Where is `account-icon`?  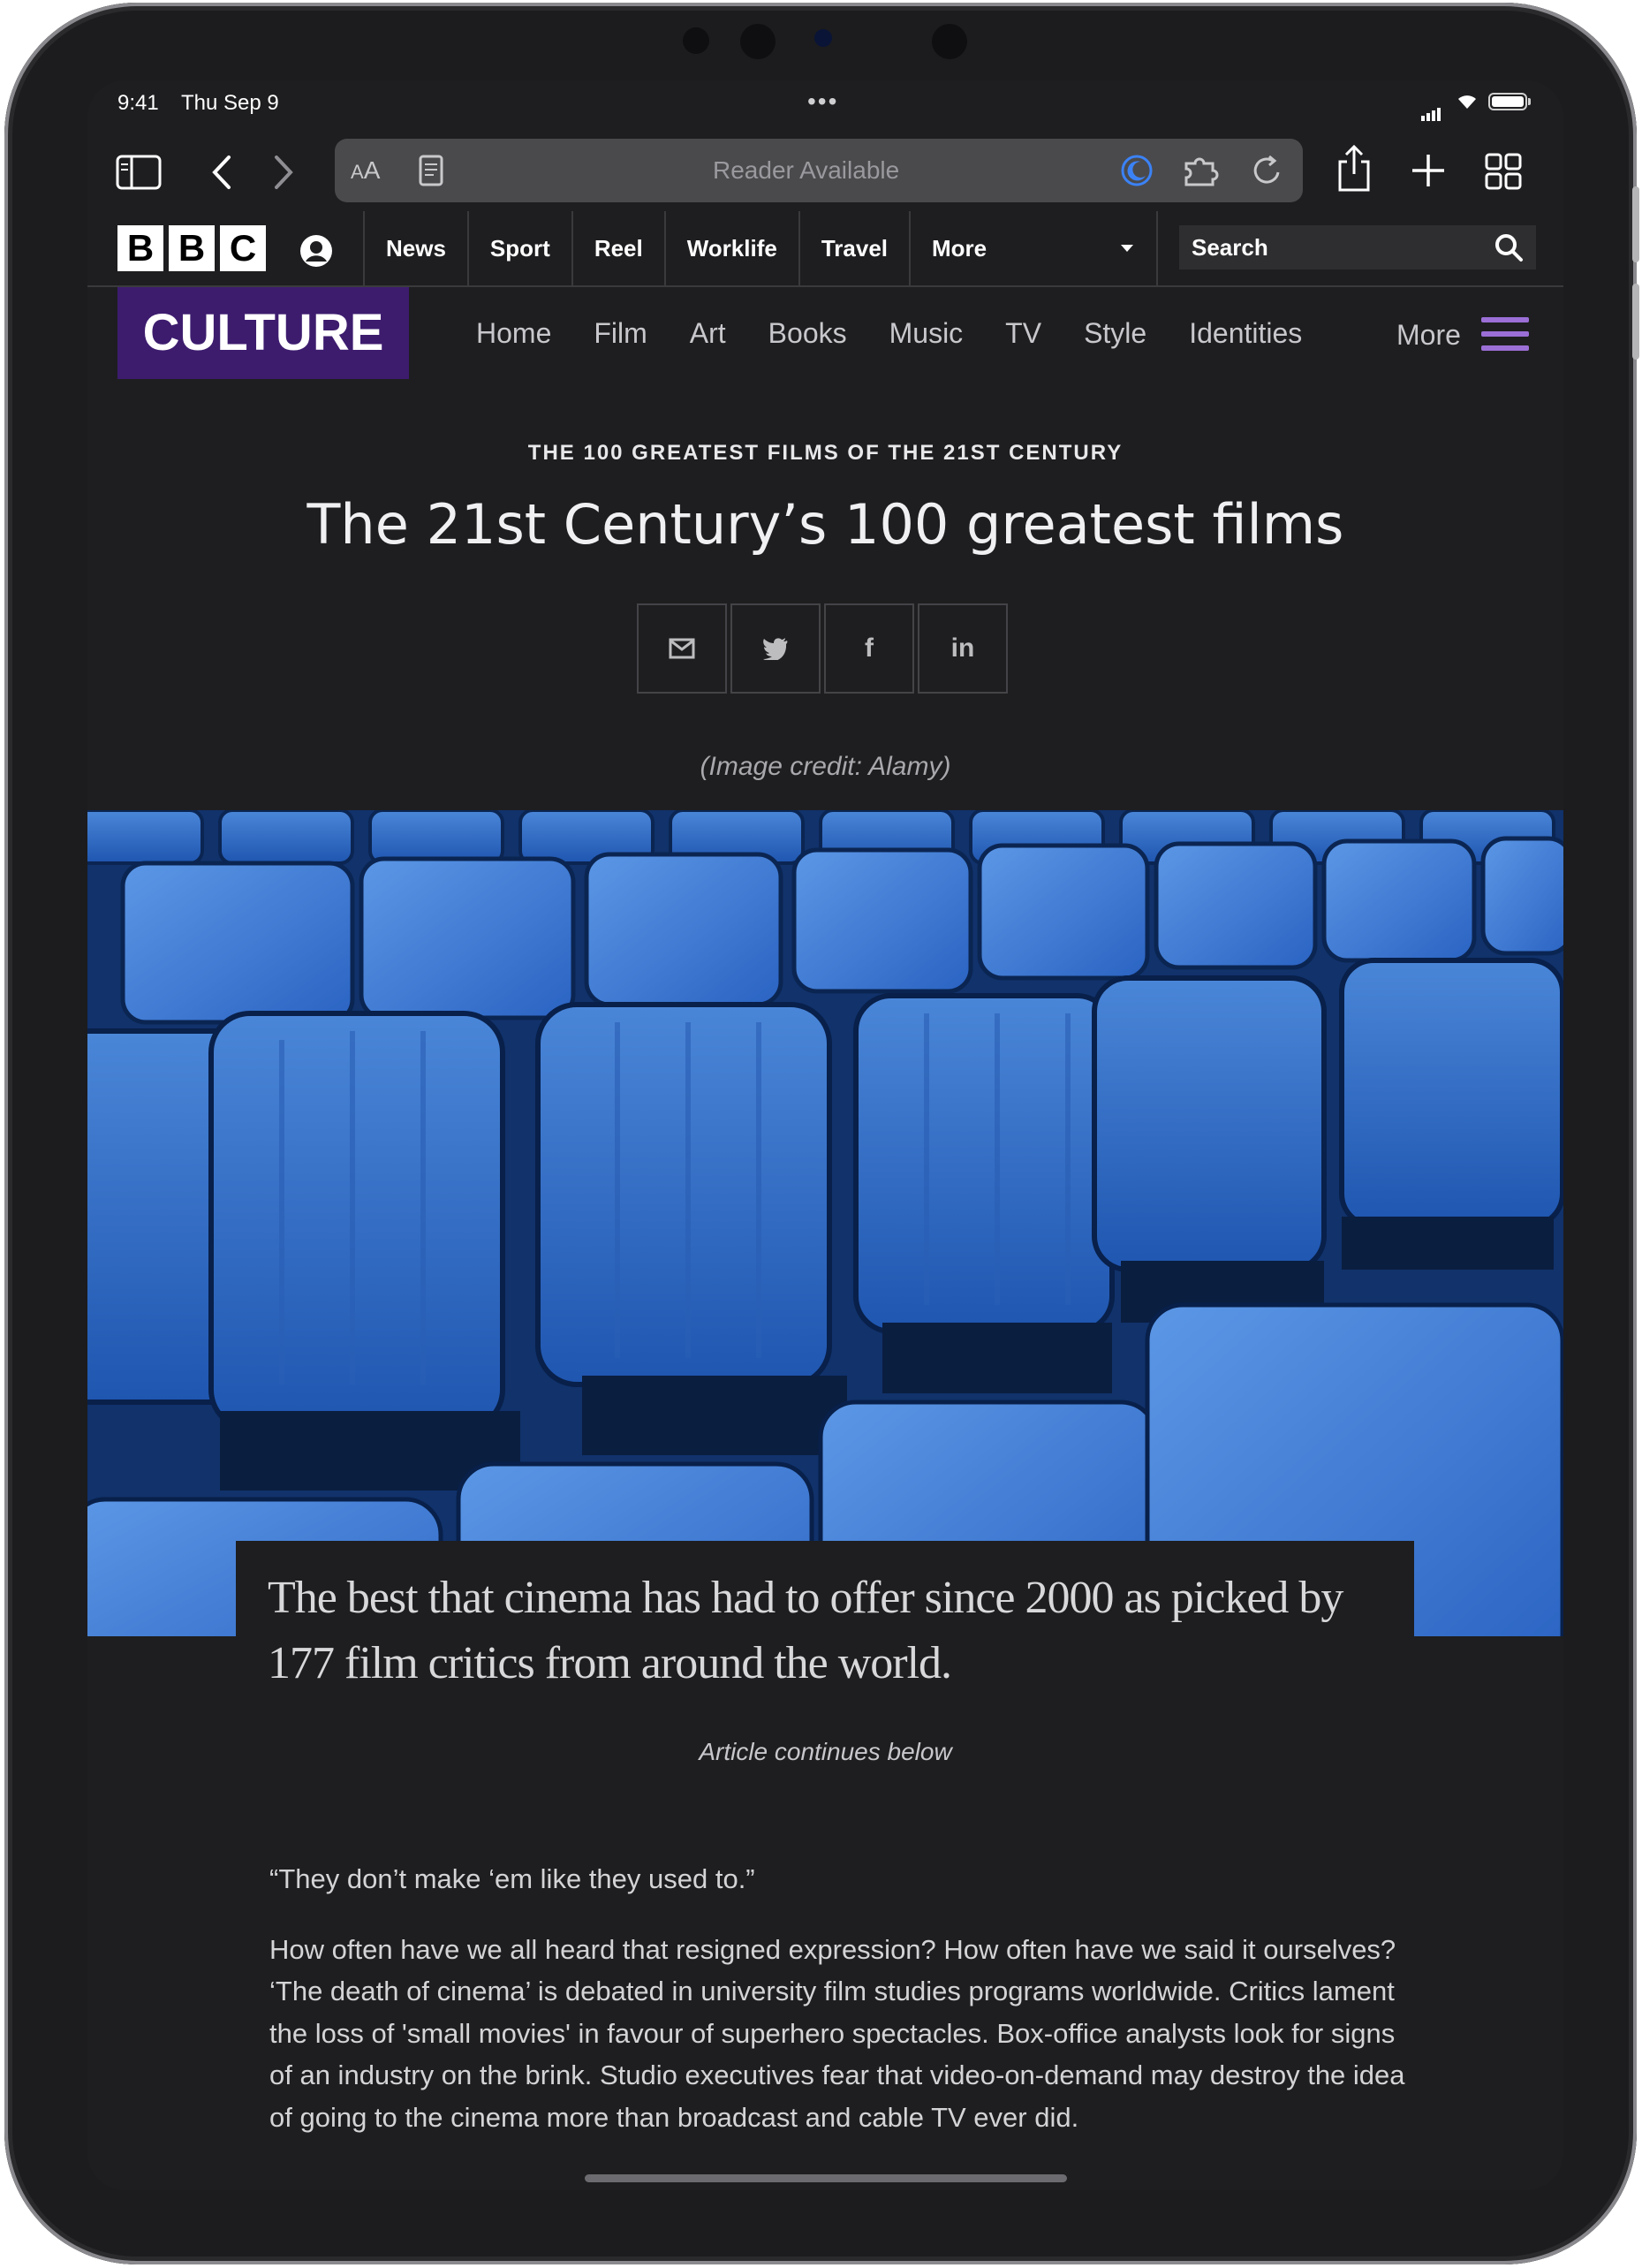 account-icon is located at coordinates (316, 251).